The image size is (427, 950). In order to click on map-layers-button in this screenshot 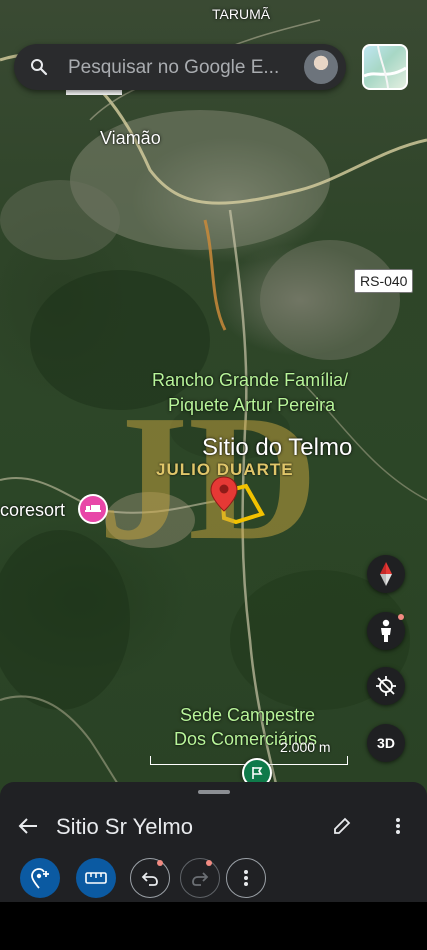, I will do `click(385, 67)`.